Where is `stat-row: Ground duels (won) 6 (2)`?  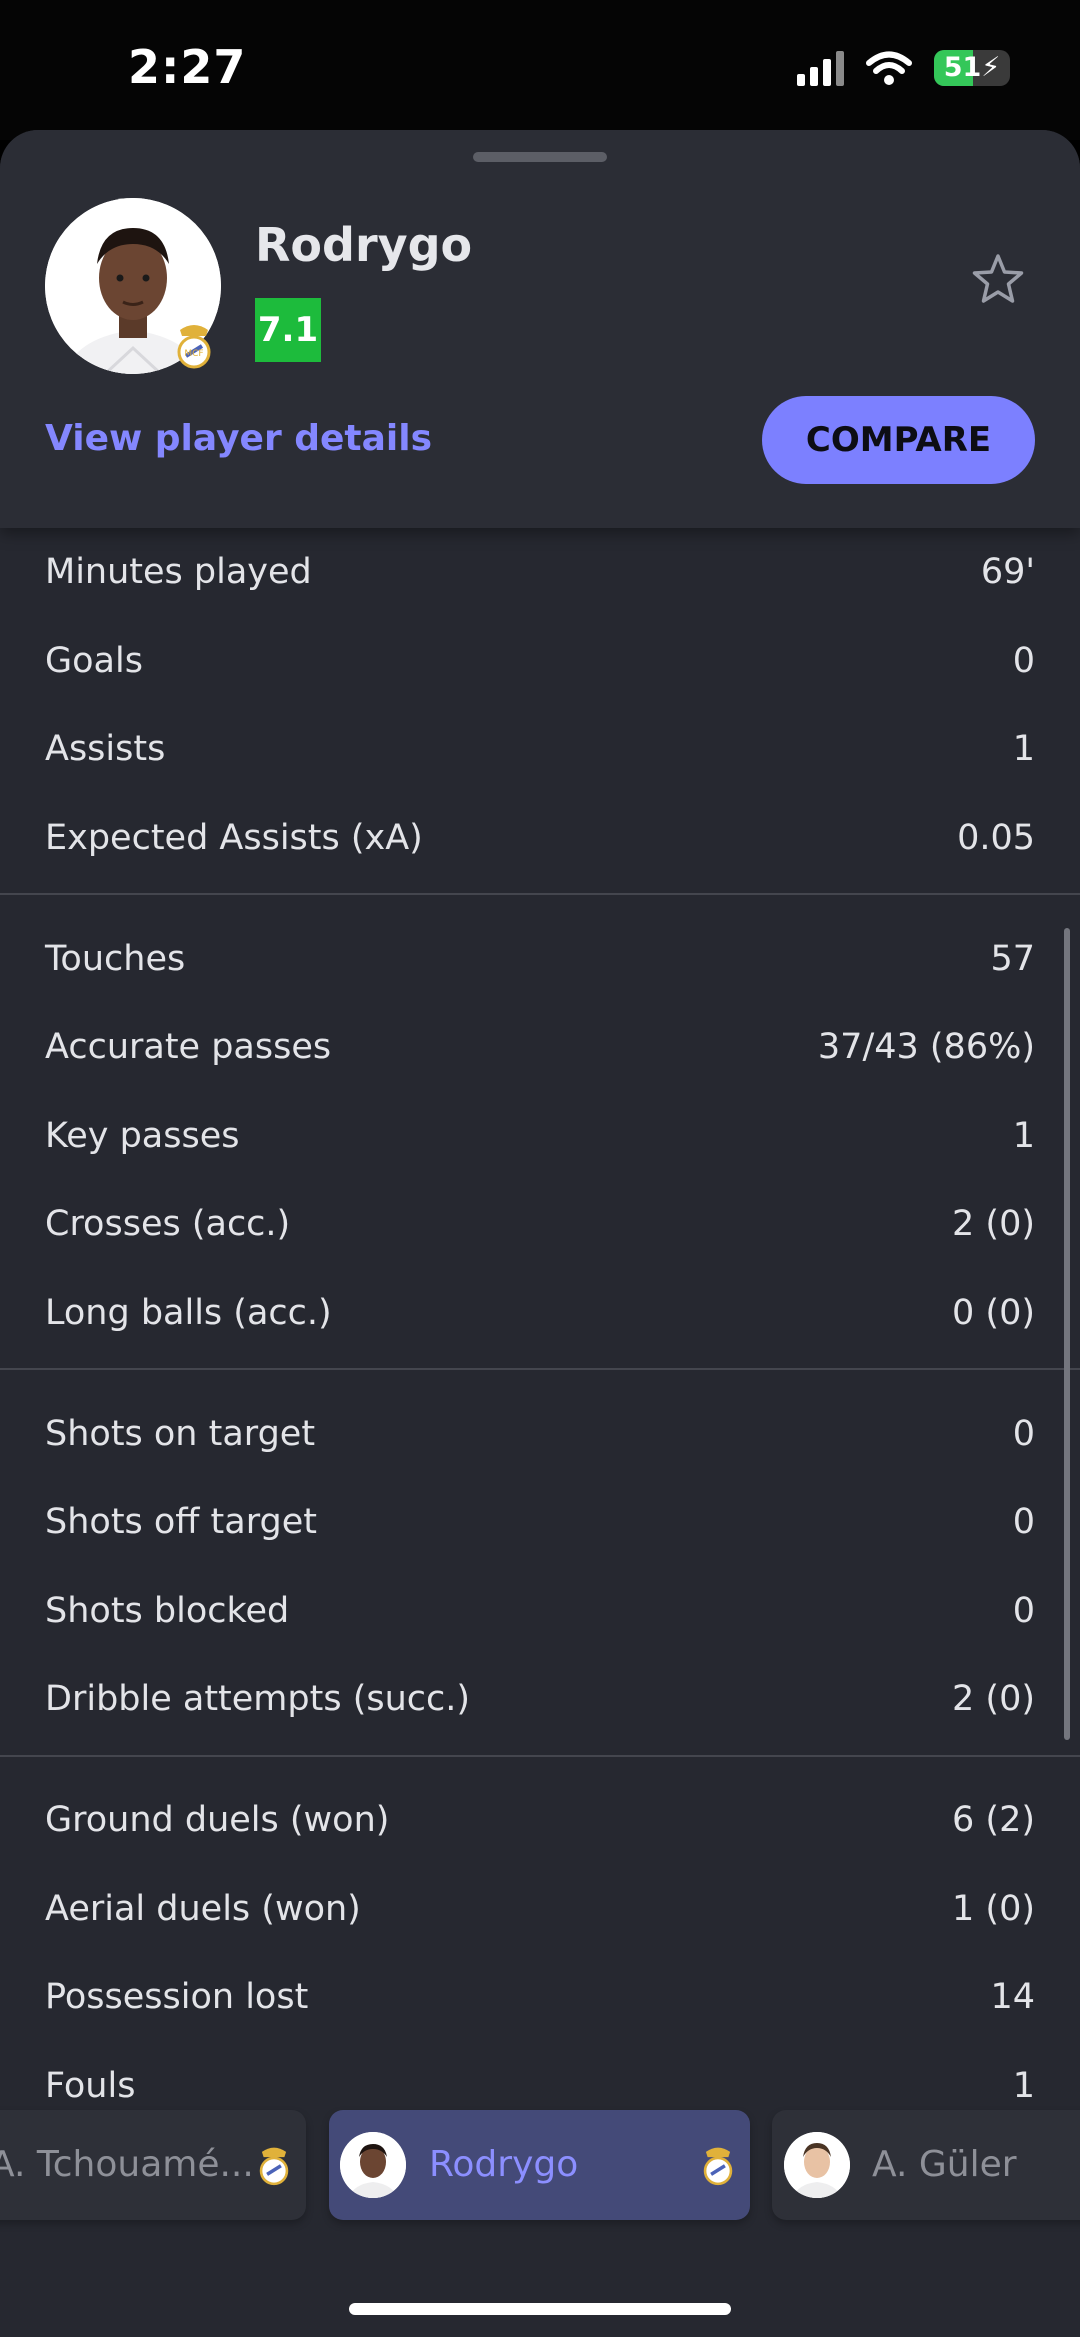 stat-row: Ground duels (won) 6 (2) is located at coordinates (540, 1820).